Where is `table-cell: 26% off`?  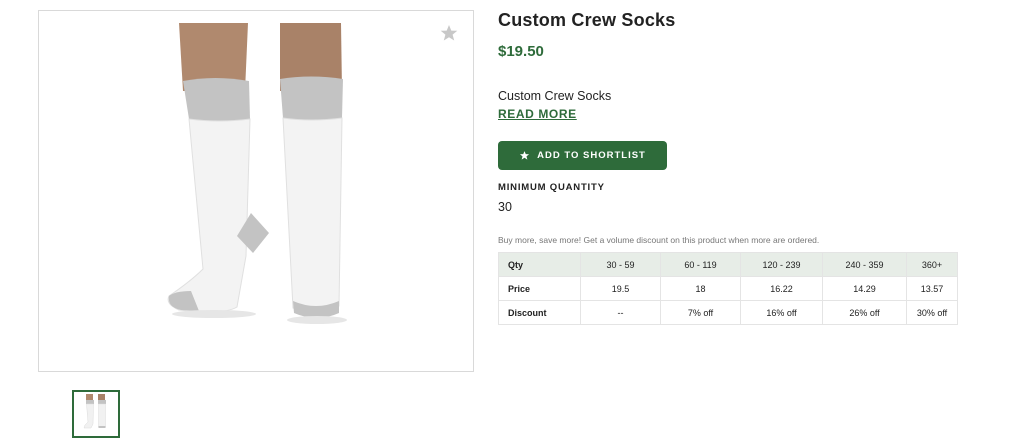 table-cell: 26% off is located at coordinates (864, 312).